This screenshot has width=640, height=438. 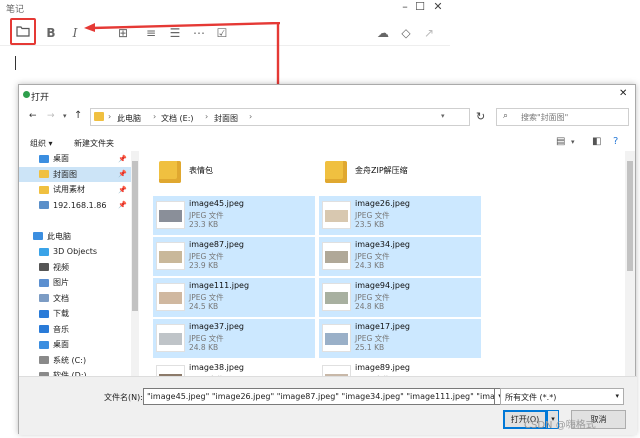 What do you see at coordinates (560, 141) in the screenshot?
I see `view-options-icon: ▤` at bounding box center [560, 141].